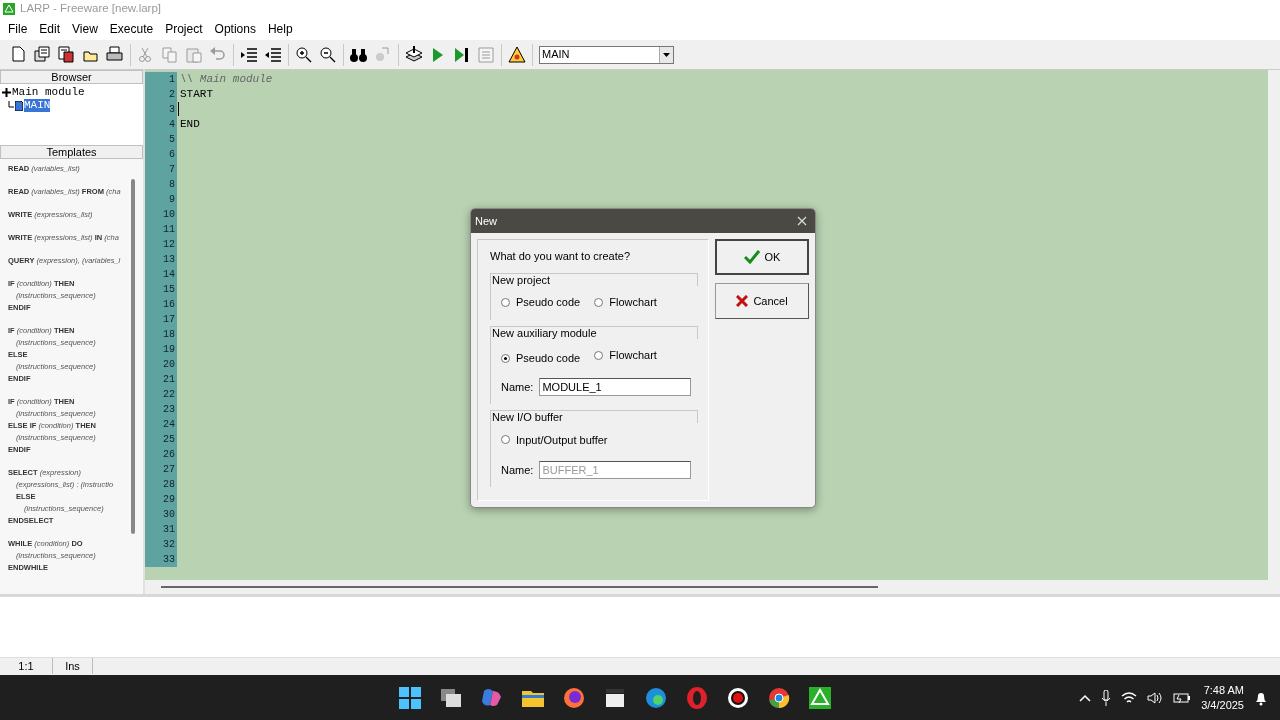 The width and height of the screenshot is (1280, 720). What do you see at coordinates (161, 319) in the screenshot?
I see `line-number: 17` at bounding box center [161, 319].